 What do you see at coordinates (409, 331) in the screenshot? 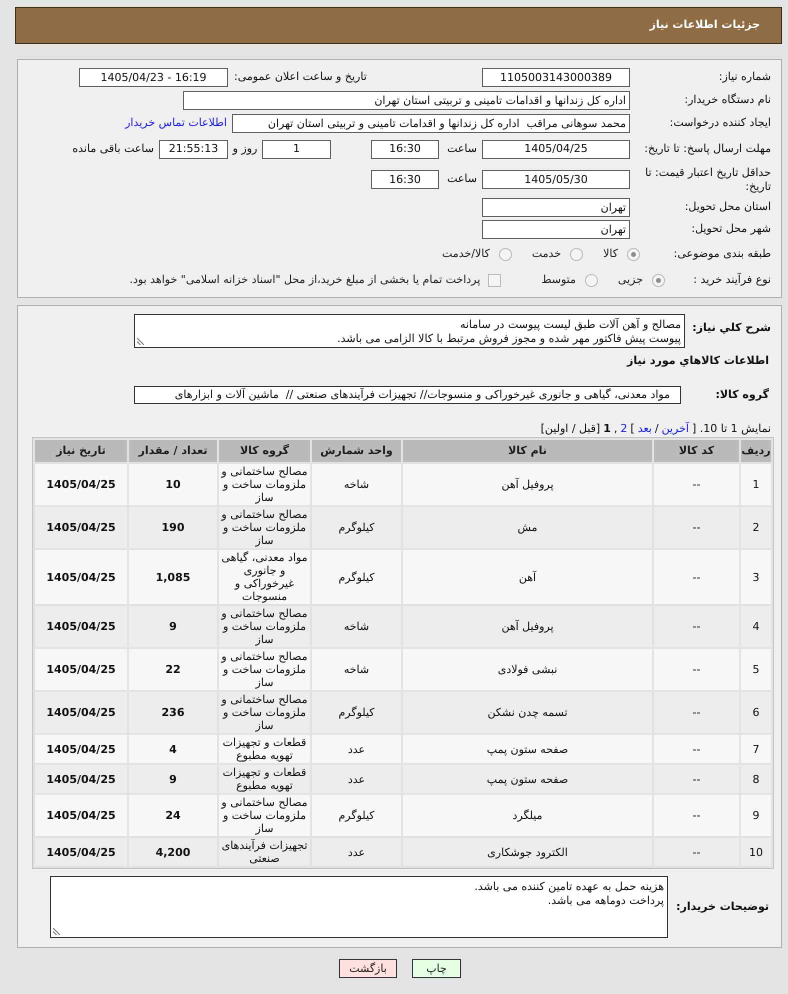
I see `description-field: مصالح و آهن آلات طبق لیست پیوست در سامانه پیوست پیش فاکتور مهر شده و مجوز فروش مرتبط با کالا الزامی می باشد.` at bounding box center [409, 331].